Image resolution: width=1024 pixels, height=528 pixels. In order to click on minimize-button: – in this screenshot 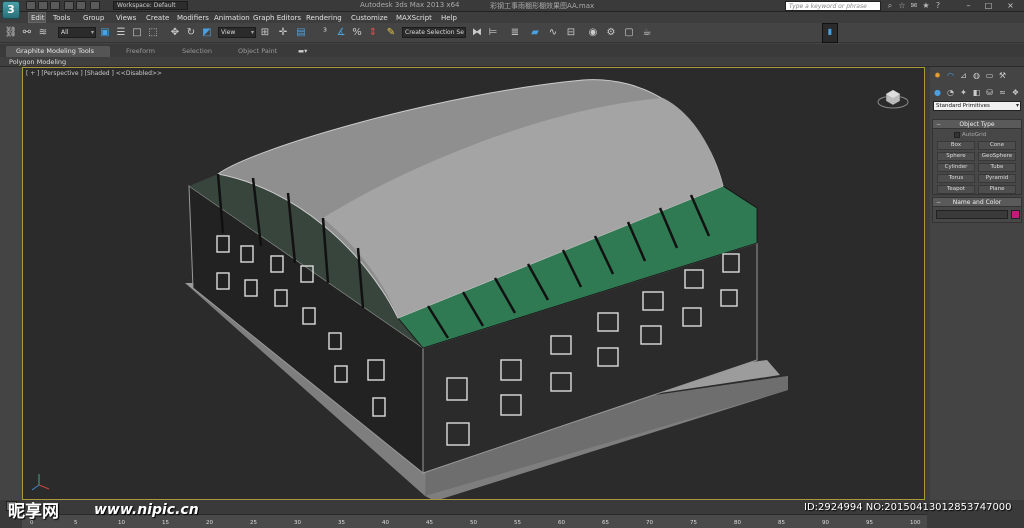, I will do `click(968, 5)`.